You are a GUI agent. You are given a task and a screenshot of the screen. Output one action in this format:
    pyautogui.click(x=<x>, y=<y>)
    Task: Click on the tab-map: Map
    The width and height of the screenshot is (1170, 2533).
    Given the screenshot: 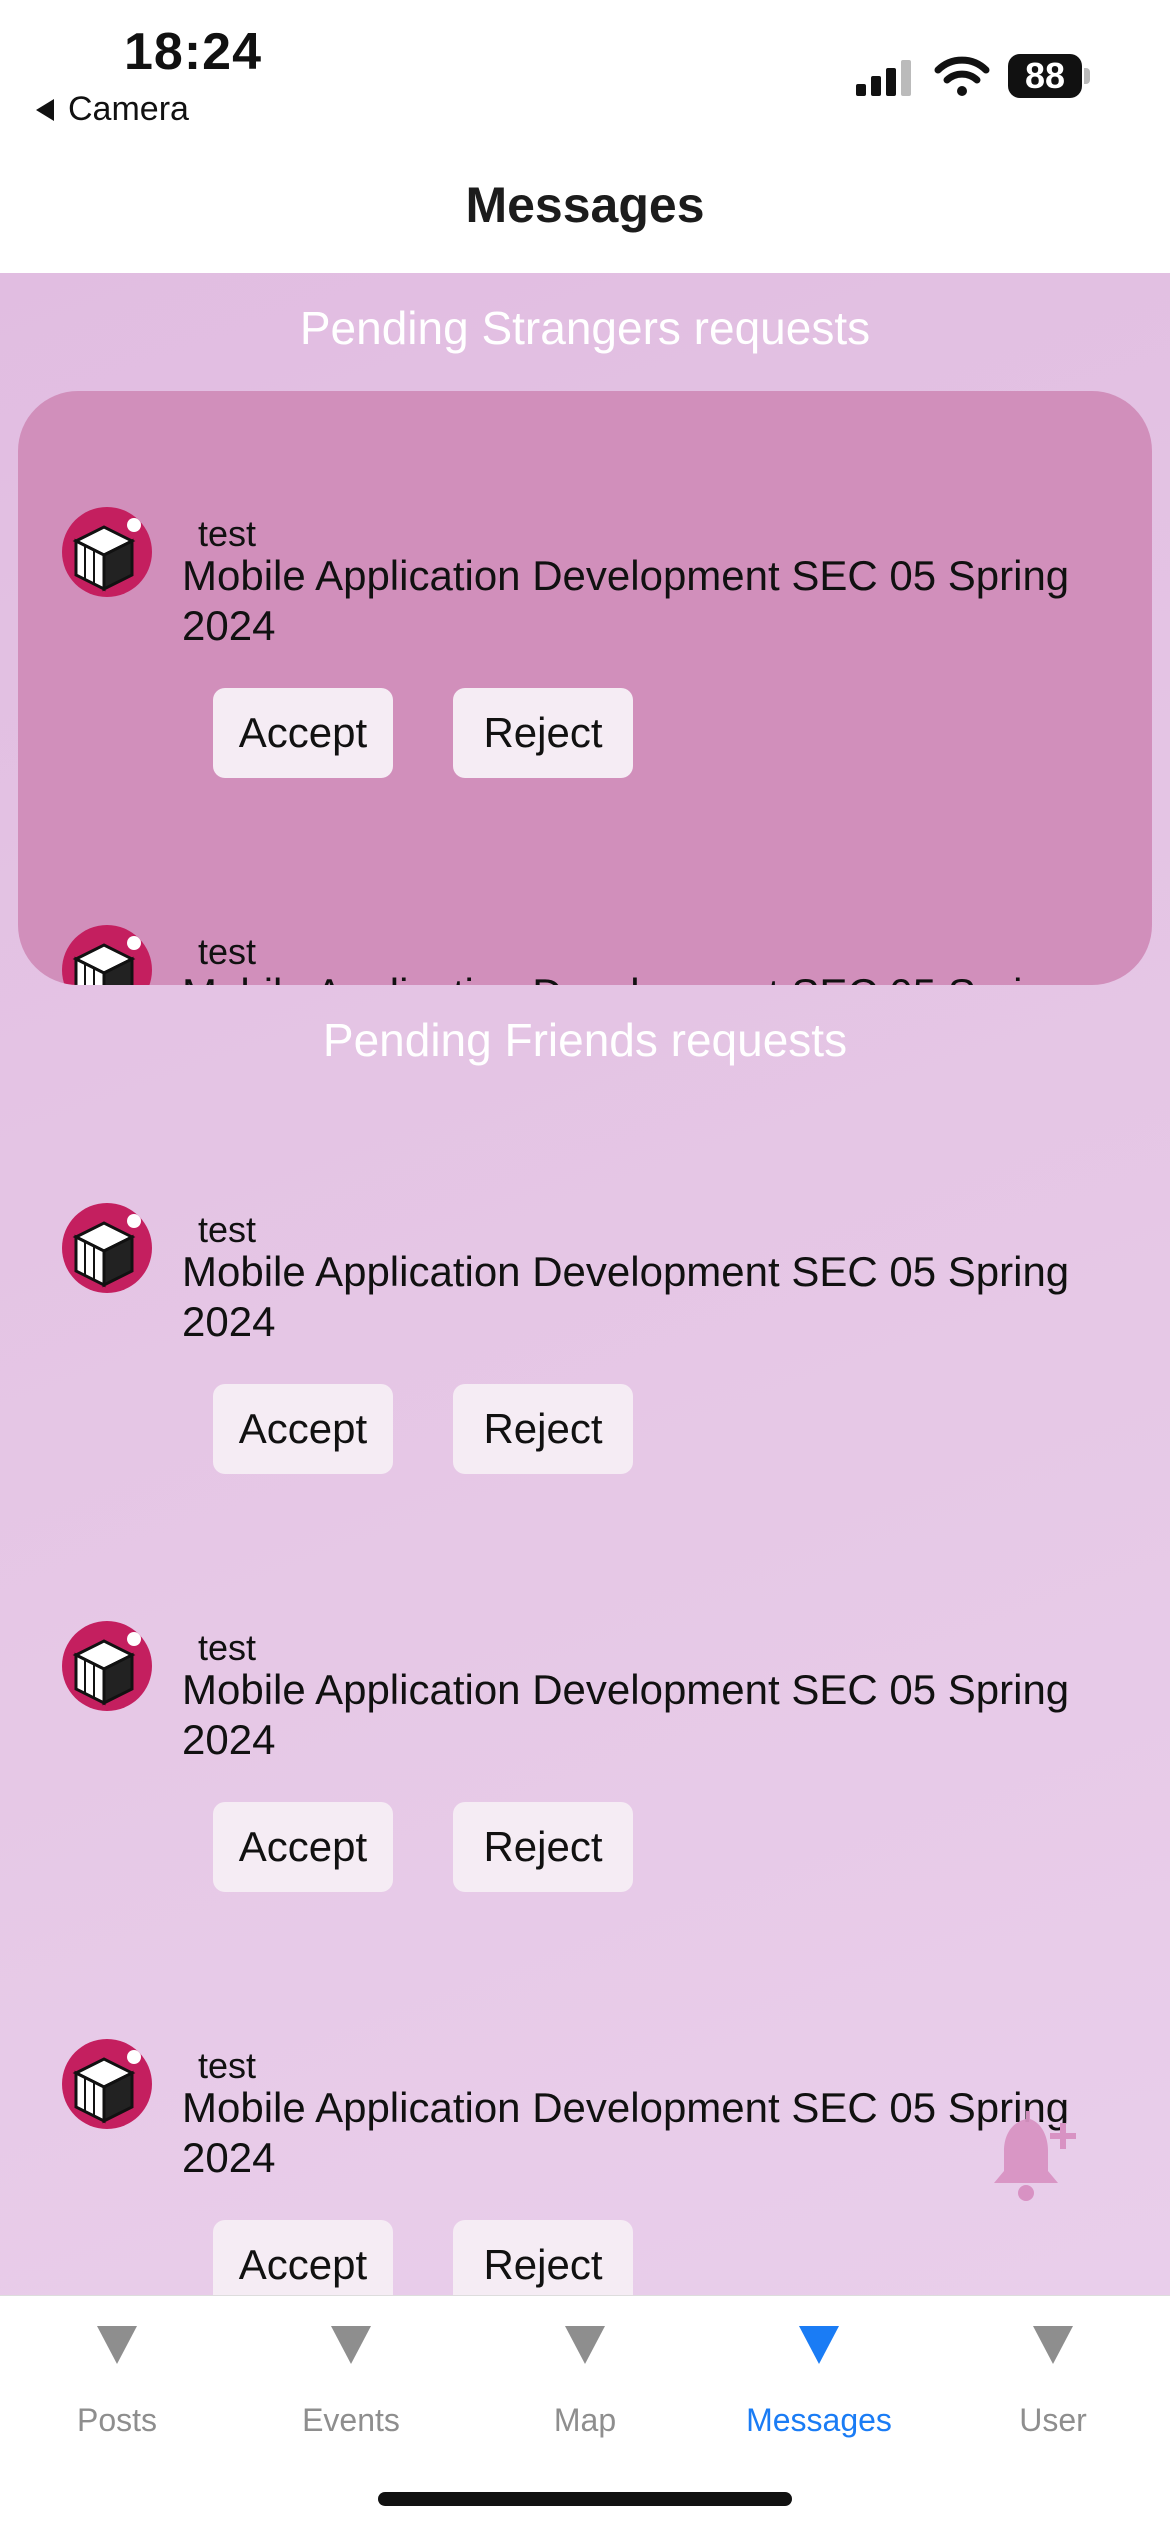 What is the action you would take?
    pyautogui.click(x=585, y=2382)
    